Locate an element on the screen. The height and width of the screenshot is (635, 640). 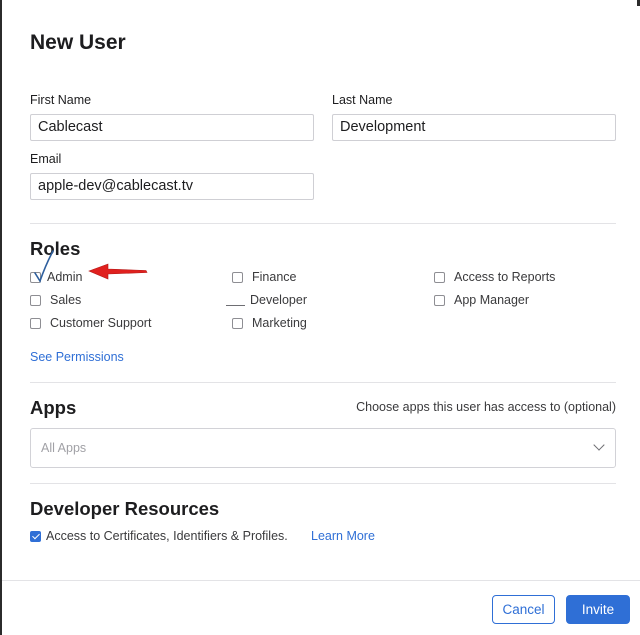
footer-divider is located at coordinates (321, 580).